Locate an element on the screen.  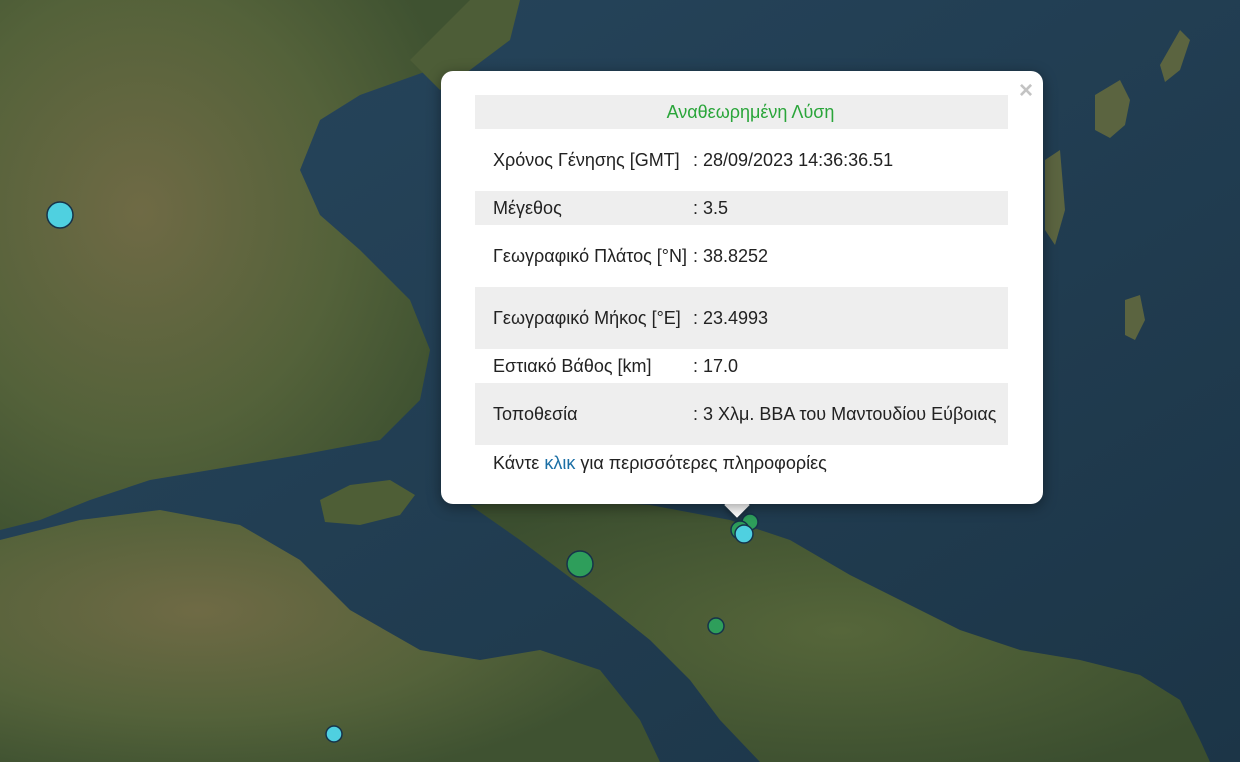
more-info-text: Κάντε κλικ για περισσότερες πληροφορίες is located at coordinates (741, 463).